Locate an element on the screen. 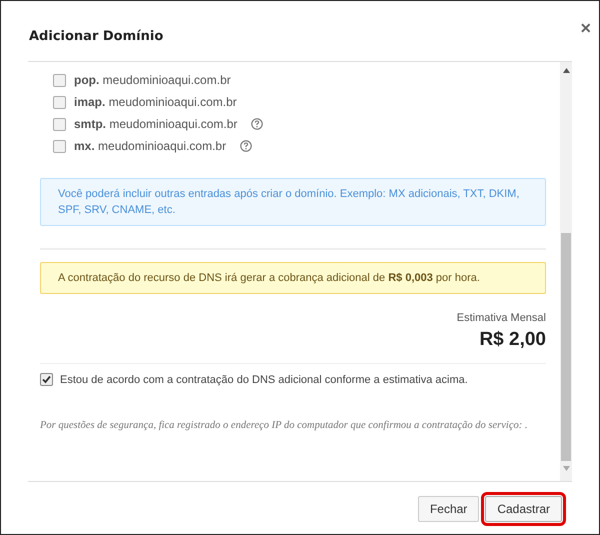 This screenshot has width=600, height=535. domain-label: imap. meudominioaqui.com.br is located at coordinates (155, 102).